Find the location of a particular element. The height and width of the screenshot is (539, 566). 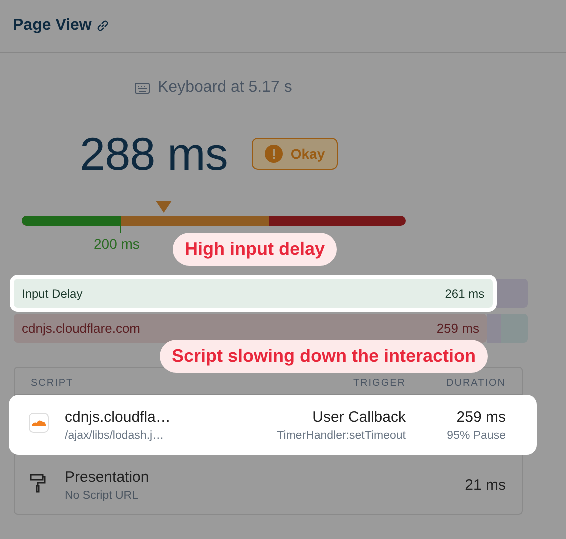

column-header: TRIGGER is located at coordinates (379, 383).